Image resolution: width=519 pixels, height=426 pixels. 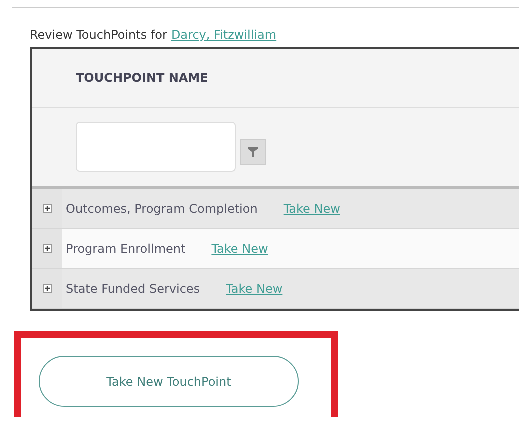 I want to click on touchpoint-name: Outcomes, Program Completion, so click(x=162, y=209).